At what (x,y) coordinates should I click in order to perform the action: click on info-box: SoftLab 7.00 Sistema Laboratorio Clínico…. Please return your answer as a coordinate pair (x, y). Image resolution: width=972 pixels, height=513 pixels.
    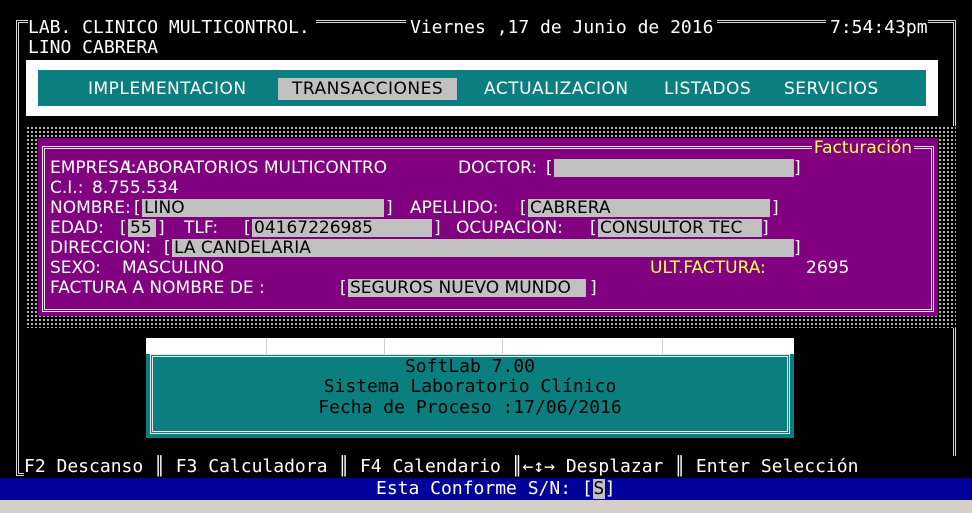
    Looking at the image, I should click on (470, 396).